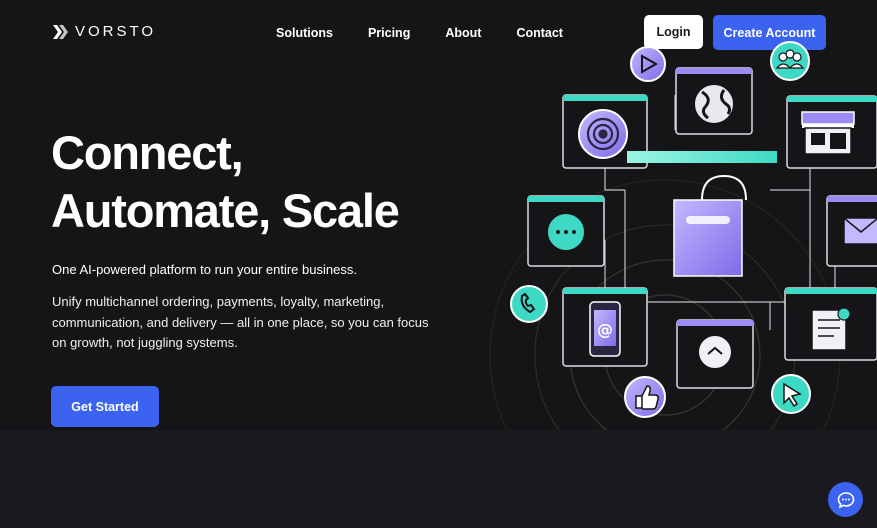 The width and height of the screenshot is (877, 528). Describe the element at coordinates (116, 31) in the screenshot. I see `brand-name: VORSTO` at that location.